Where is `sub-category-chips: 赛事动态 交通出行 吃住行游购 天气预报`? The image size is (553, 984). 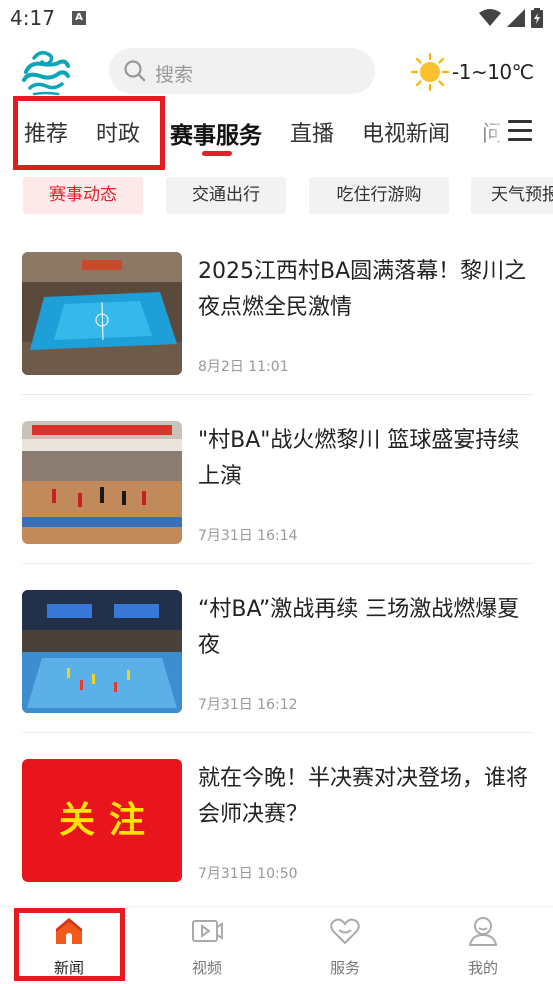 sub-category-chips: 赛事动态 交通出行 吃住行游购 天气预报 is located at coordinates (276, 196).